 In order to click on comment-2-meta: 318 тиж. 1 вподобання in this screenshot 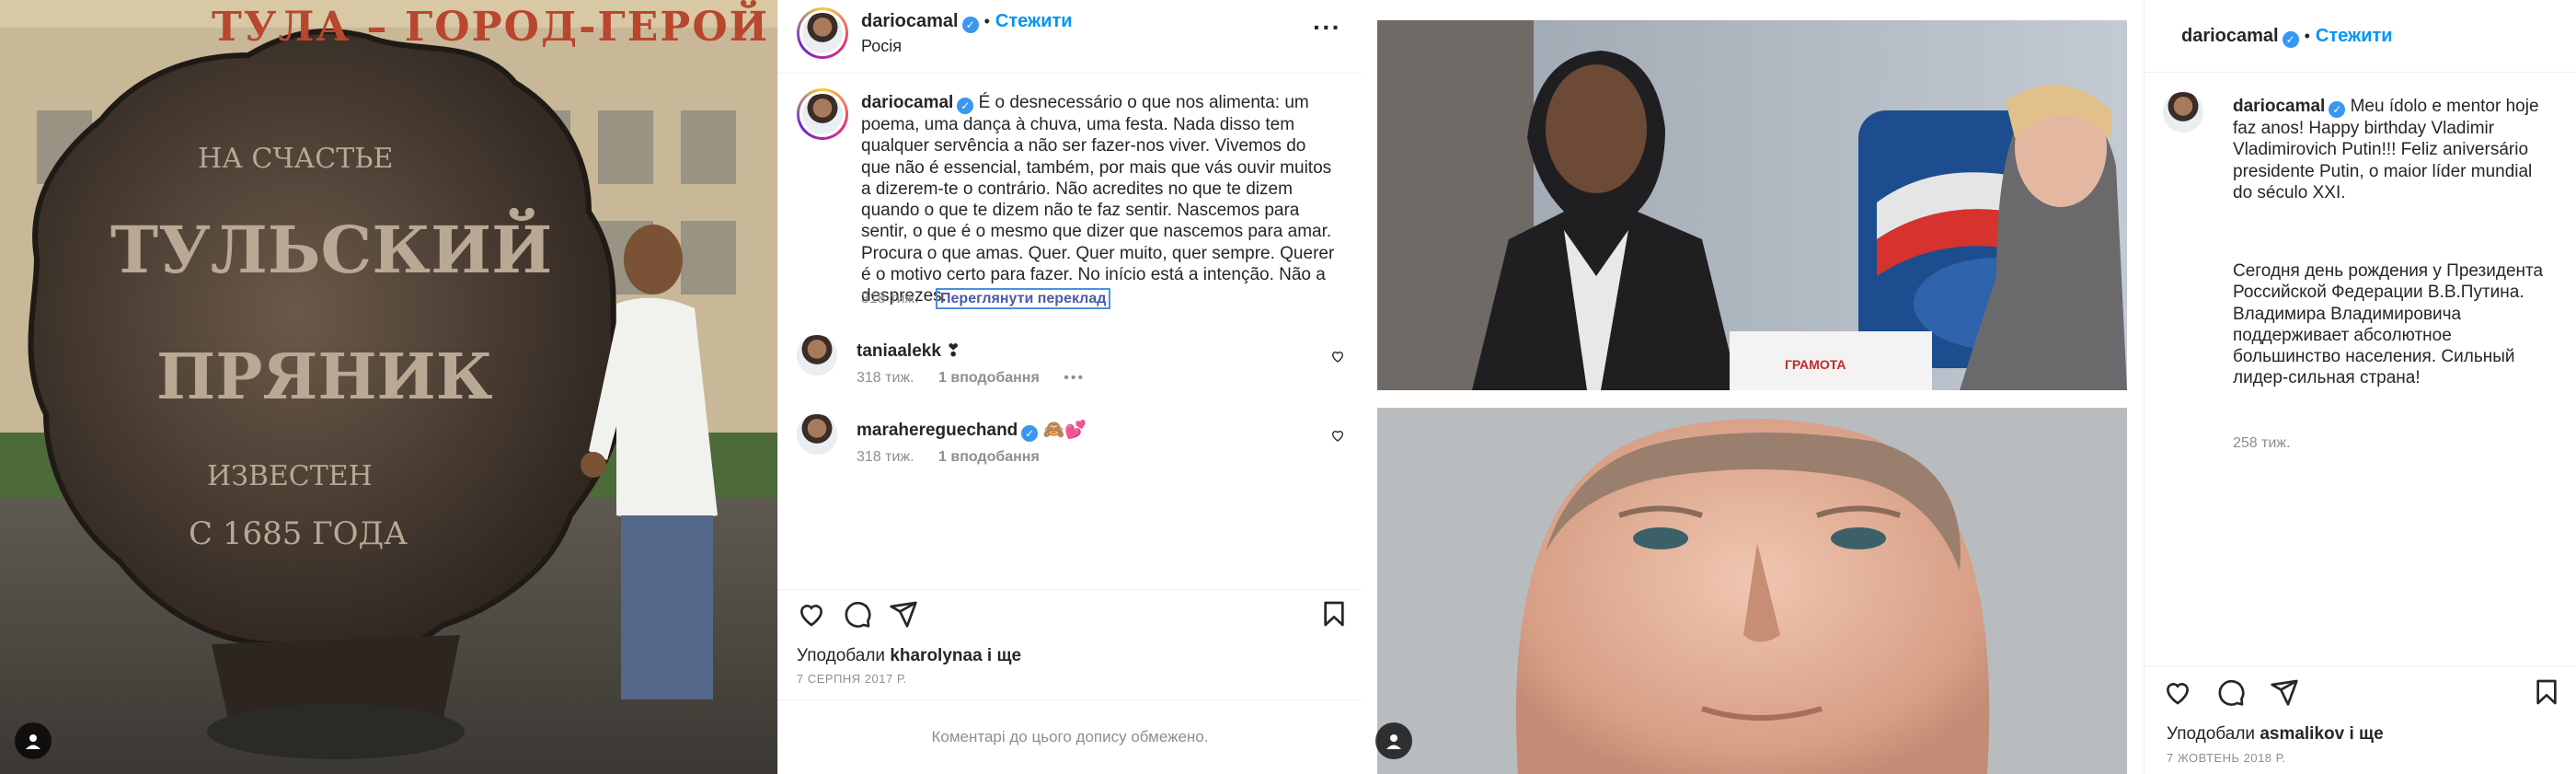, I will do `click(949, 458)`.